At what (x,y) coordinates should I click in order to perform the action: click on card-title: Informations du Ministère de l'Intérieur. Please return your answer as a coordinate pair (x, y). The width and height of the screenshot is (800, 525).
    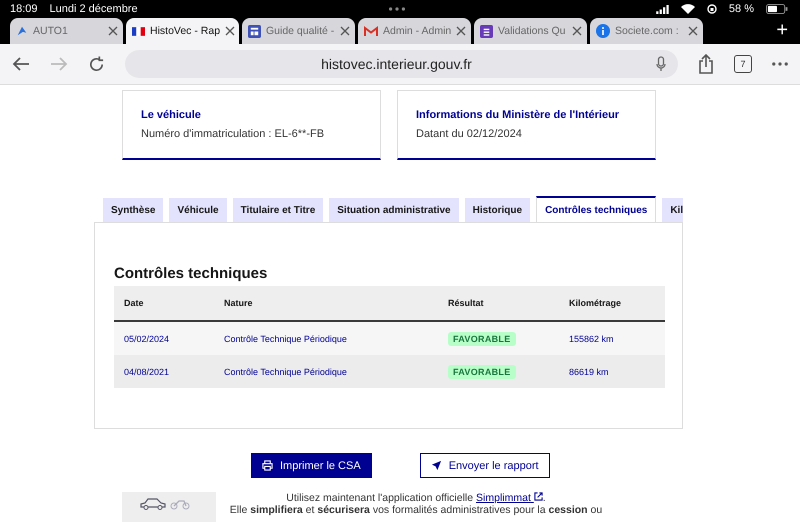
    Looking at the image, I should click on (518, 115).